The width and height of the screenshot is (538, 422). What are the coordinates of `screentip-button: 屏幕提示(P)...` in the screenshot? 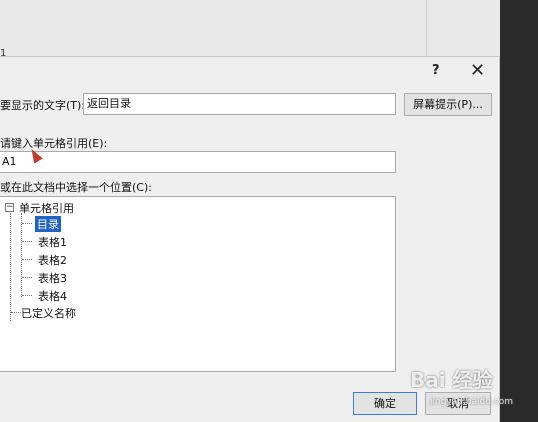 It's located at (448, 104).